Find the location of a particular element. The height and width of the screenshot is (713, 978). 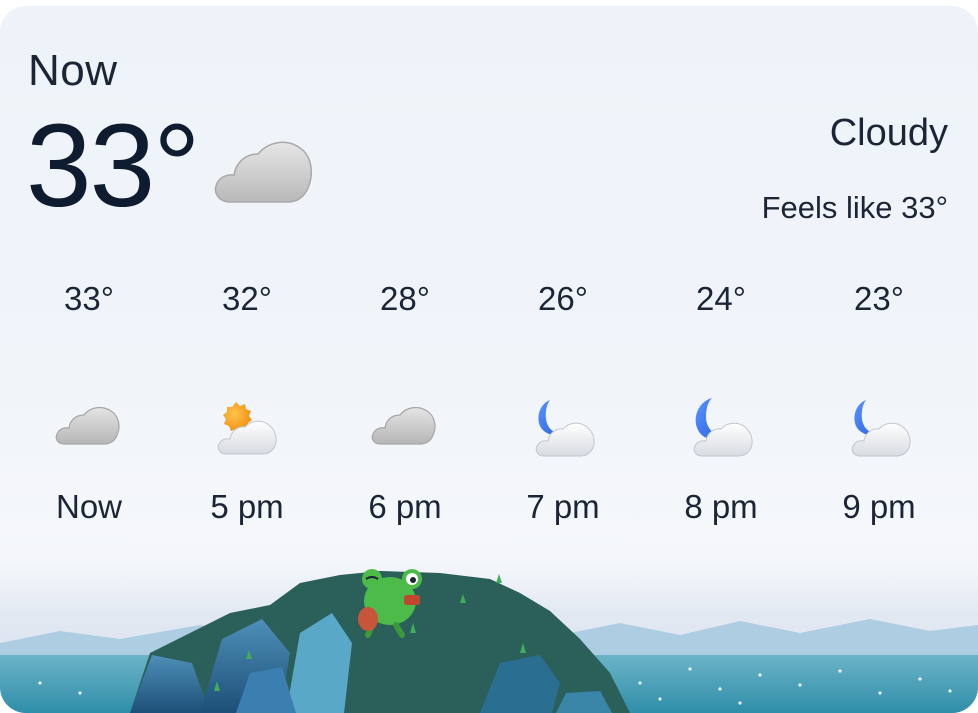

hourly-item: 28° 6 pm is located at coordinates (405, 411).